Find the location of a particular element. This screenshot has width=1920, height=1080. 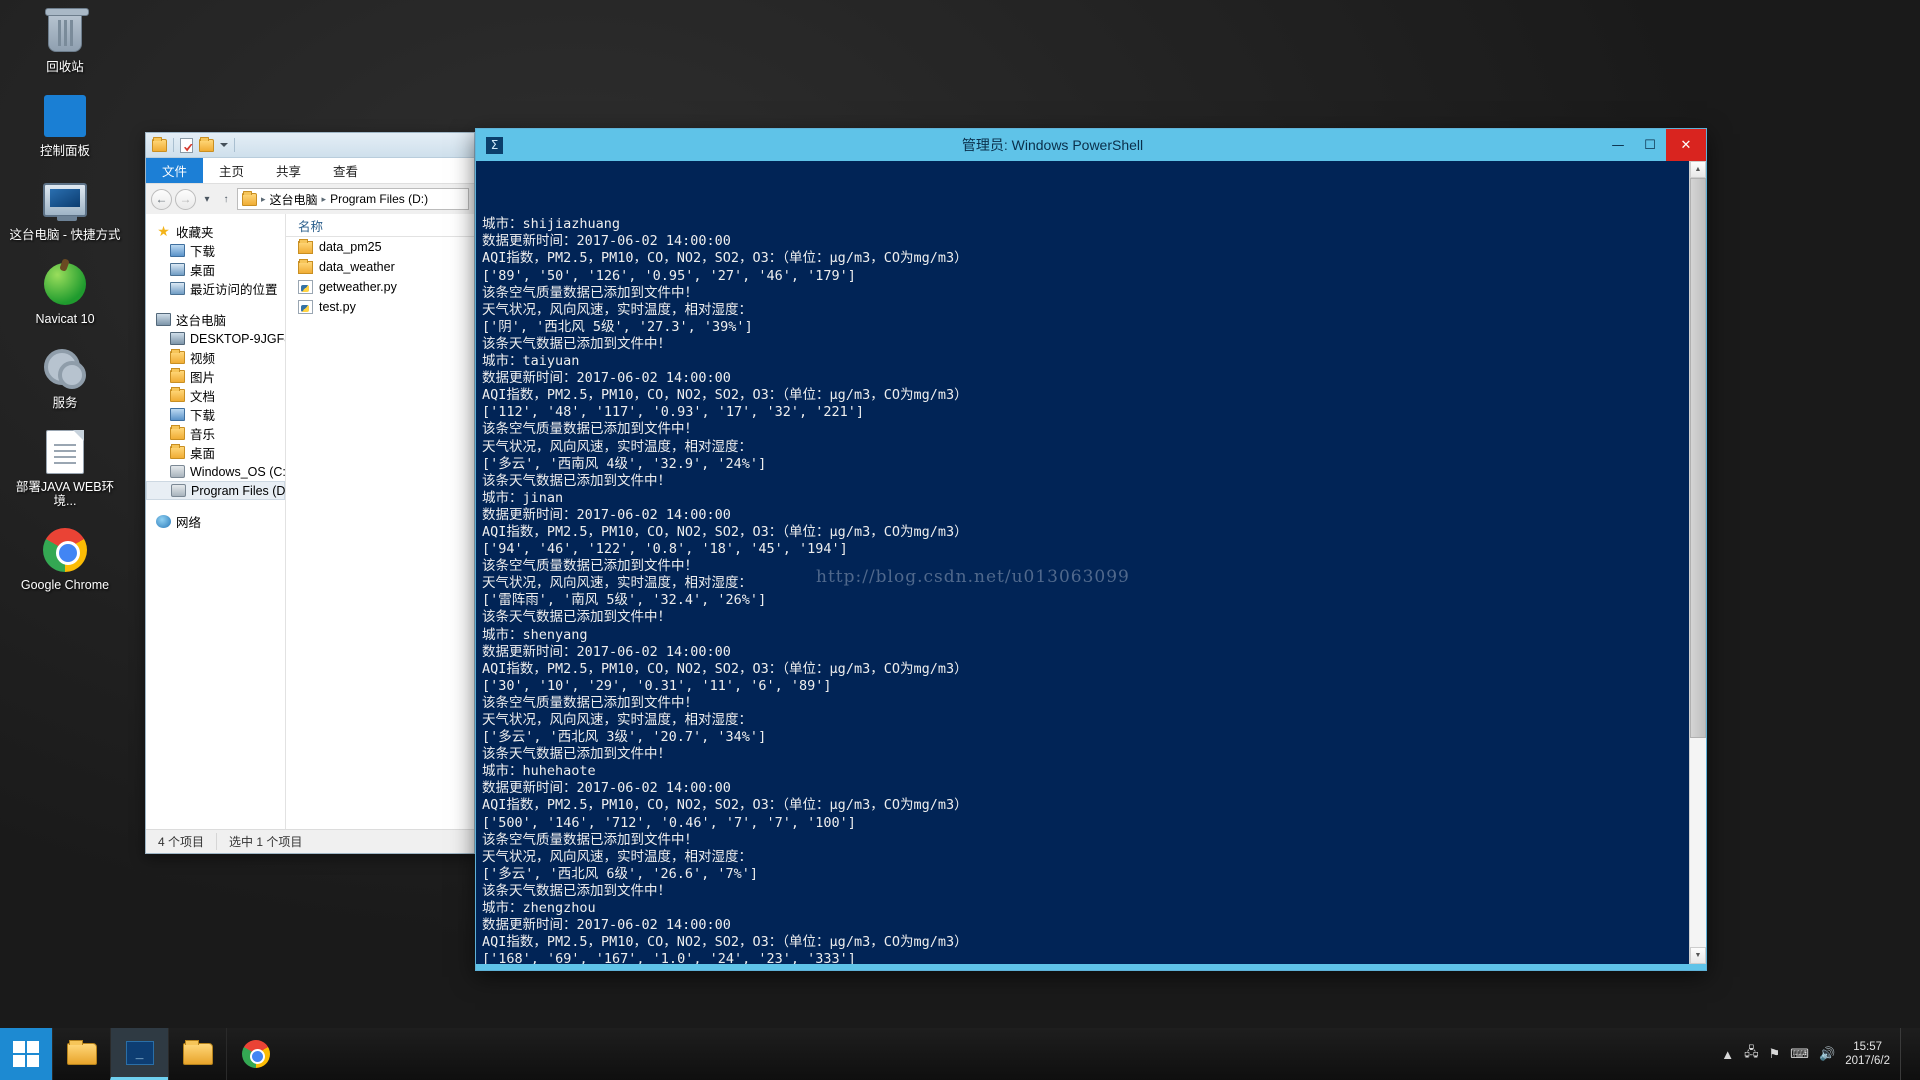

file-list-item: data_pm25 is located at coordinates (380, 247).